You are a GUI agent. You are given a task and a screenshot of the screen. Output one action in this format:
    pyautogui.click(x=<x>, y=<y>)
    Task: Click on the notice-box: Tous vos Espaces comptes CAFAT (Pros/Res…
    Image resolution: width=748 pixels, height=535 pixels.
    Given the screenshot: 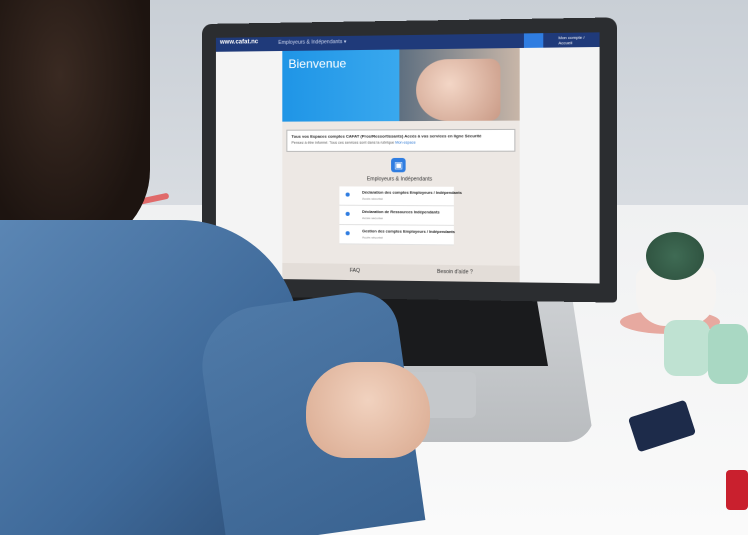 What is the action you would take?
    pyautogui.click(x=401, y=140)
    